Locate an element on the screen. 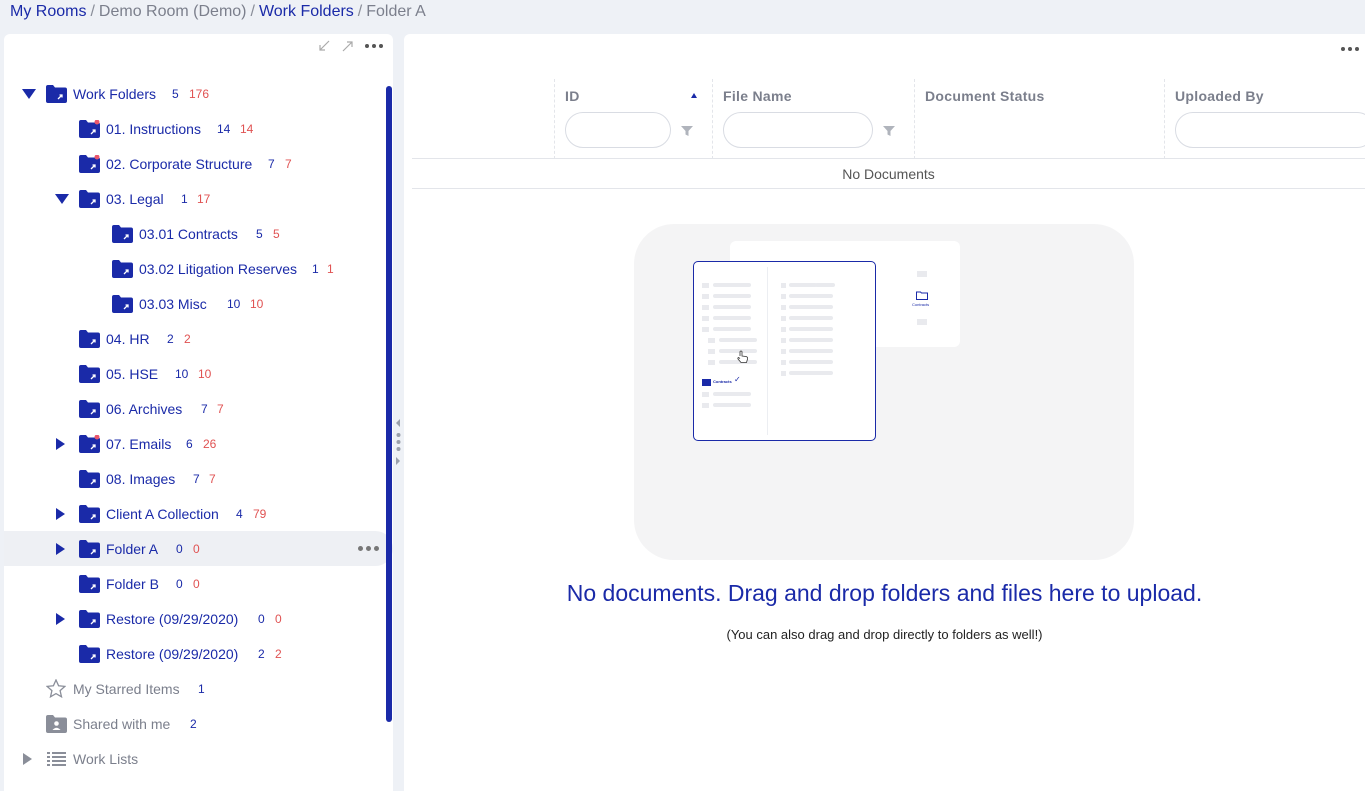 This screenshot has width=1365, height=791. column-uploaded-by: Uploaded By is located at coordinates (1264, 119).